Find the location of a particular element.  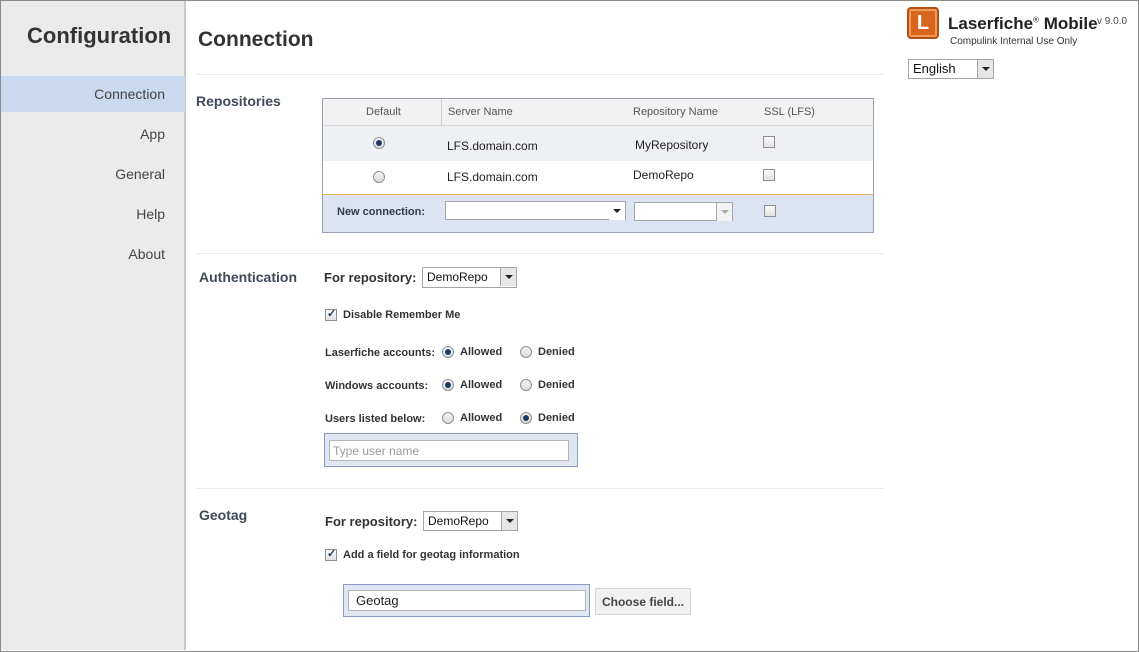

brand-version: v 9.0.0 is located at coordinates (1112, 21).